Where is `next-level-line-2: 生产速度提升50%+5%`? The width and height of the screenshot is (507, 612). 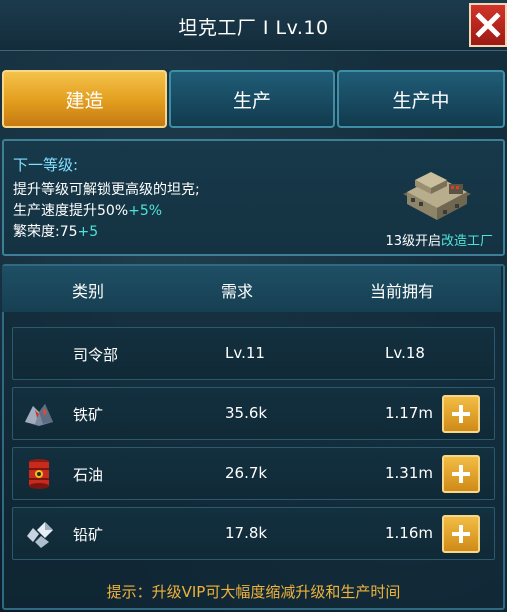 next-level-line-2: 生产速度提升50%+5% is located at coordinates (87, 210).